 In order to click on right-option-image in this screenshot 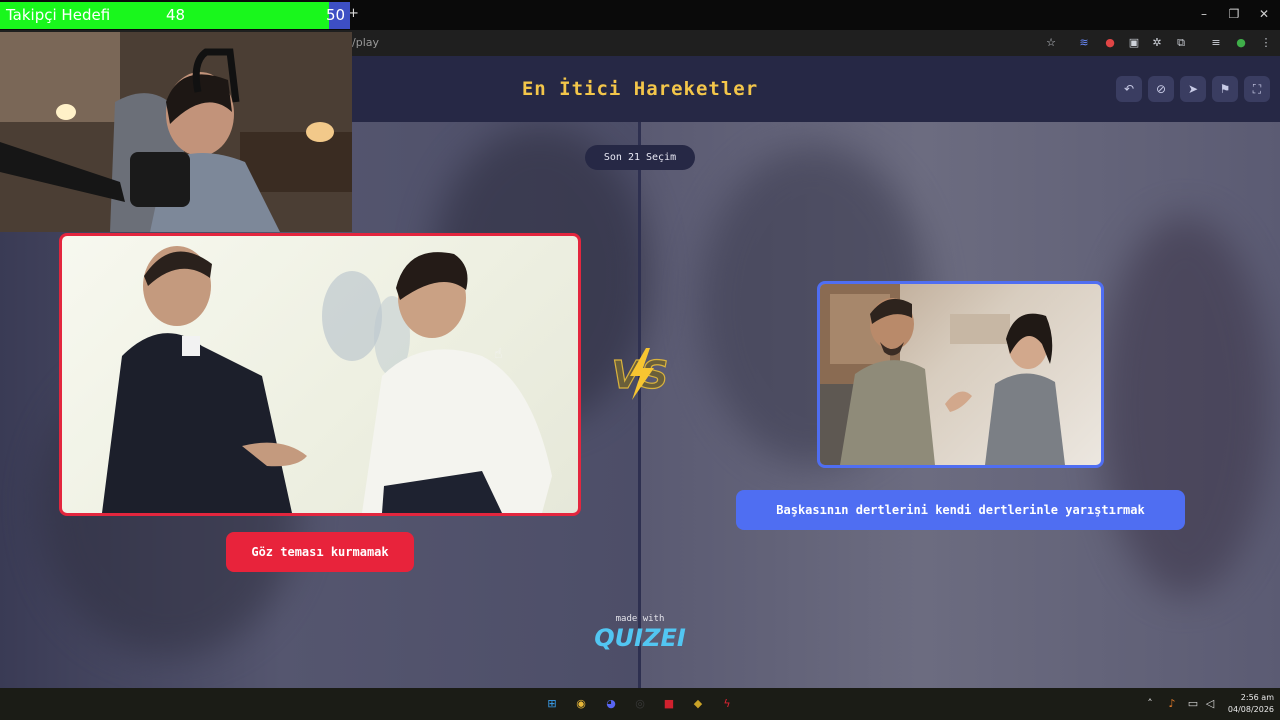, I will do `click(960, 374)`.